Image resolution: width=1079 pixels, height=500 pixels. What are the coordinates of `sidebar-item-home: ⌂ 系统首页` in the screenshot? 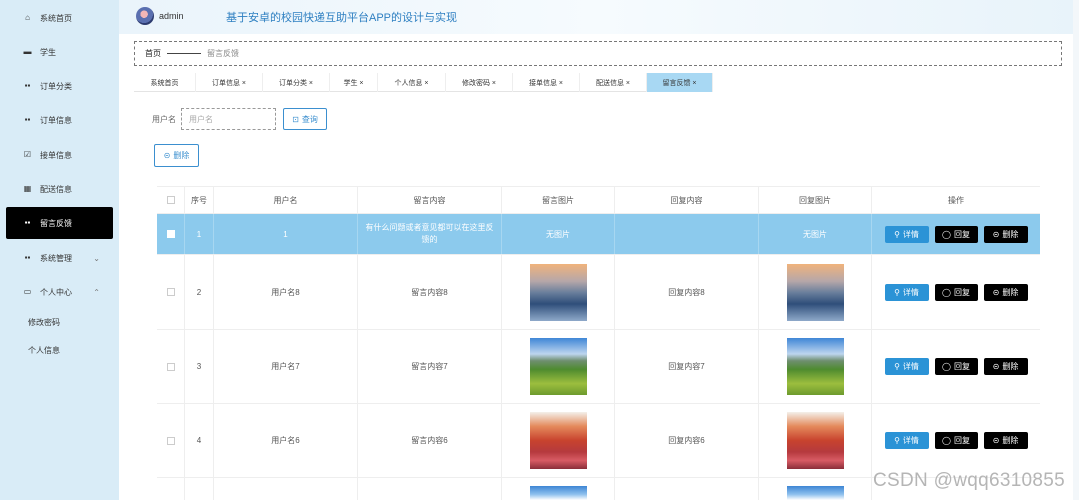 It's located at (59, 18).